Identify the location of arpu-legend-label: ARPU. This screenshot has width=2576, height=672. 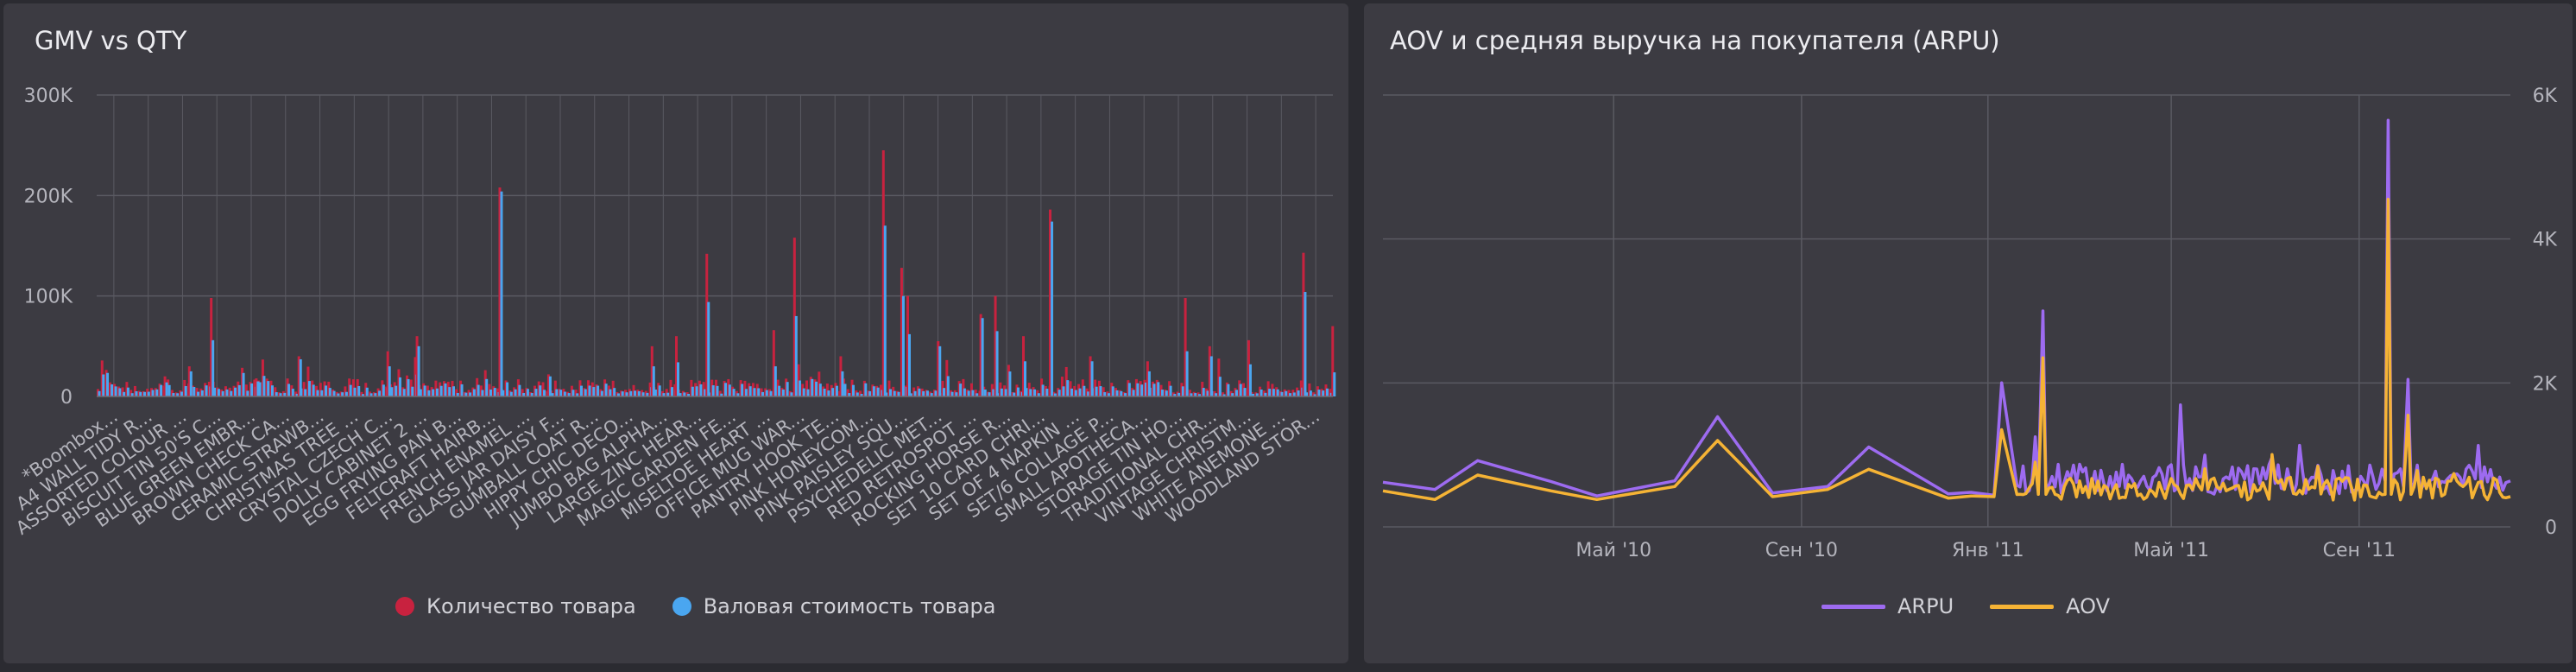
(1925, 606).